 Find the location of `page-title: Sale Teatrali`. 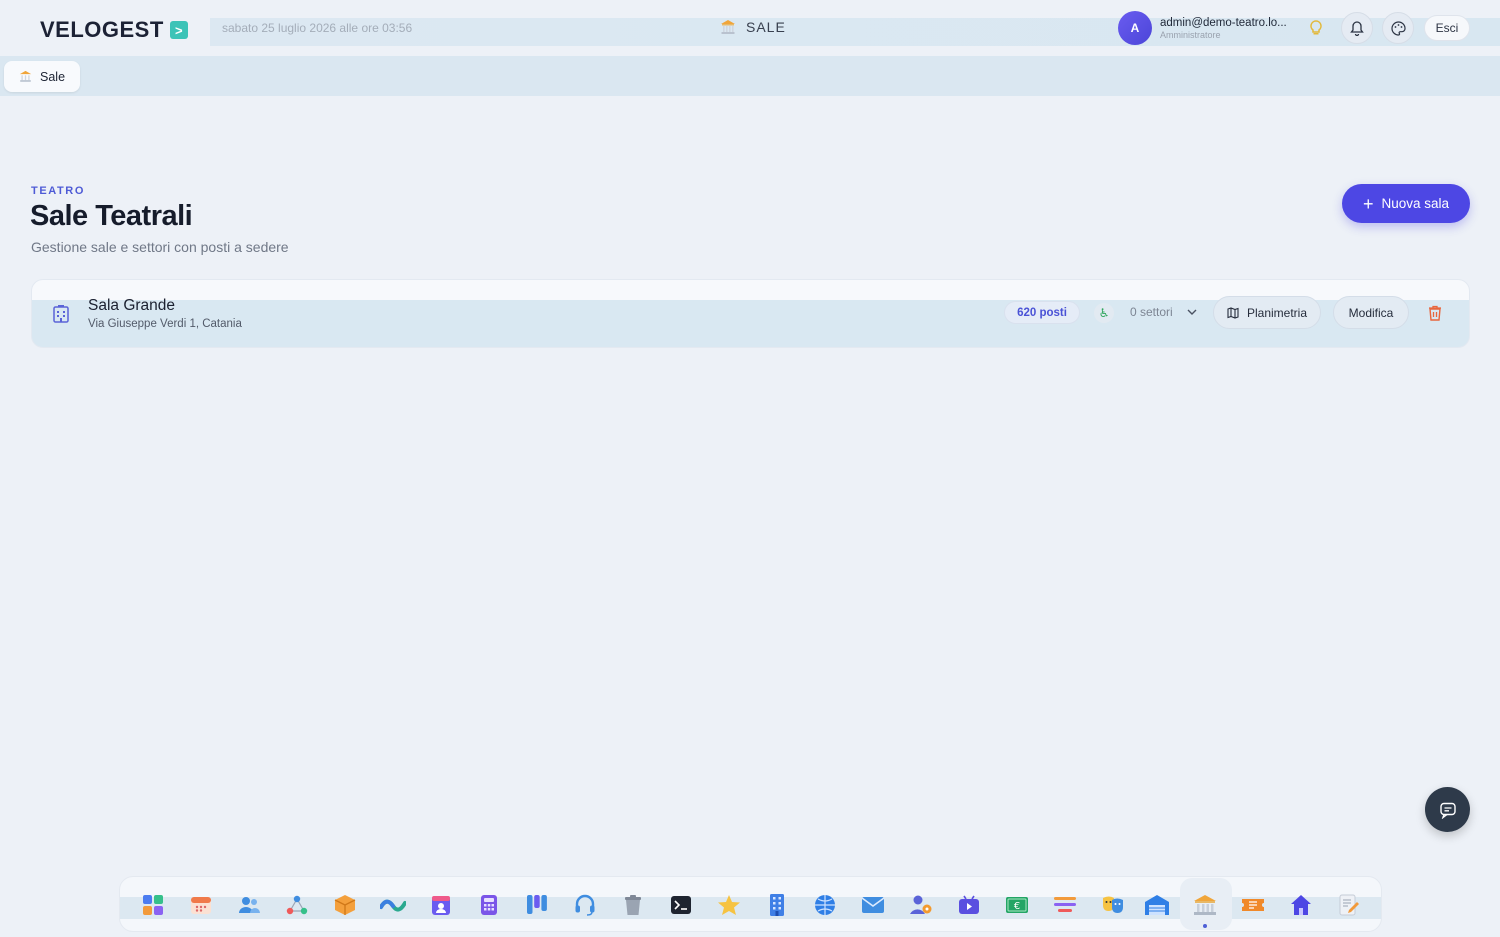

page-title: Sale Teatrali is located at coordinates (111, 216).